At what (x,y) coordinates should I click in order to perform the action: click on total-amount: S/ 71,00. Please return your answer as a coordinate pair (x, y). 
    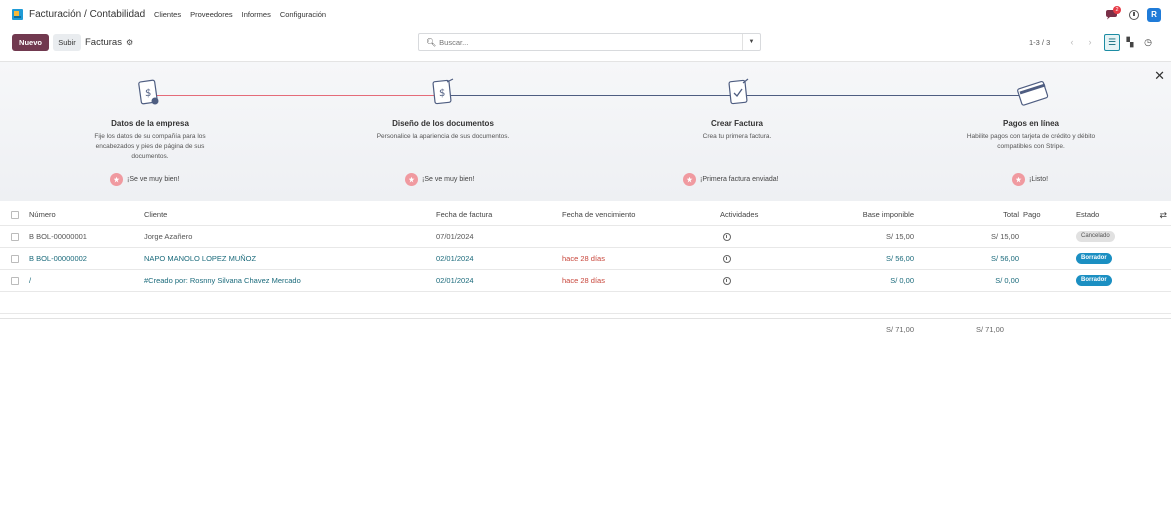
    Looking at the image, I should click on (990, 329).